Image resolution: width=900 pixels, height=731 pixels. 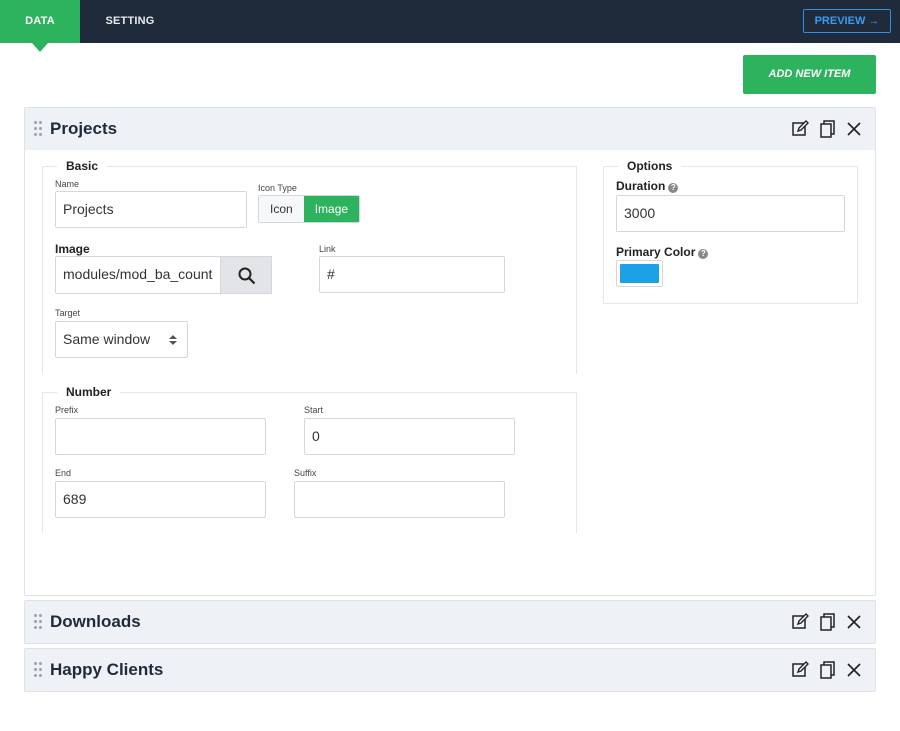 I want to click on primary-color-picker, so click(x=639, y=273).